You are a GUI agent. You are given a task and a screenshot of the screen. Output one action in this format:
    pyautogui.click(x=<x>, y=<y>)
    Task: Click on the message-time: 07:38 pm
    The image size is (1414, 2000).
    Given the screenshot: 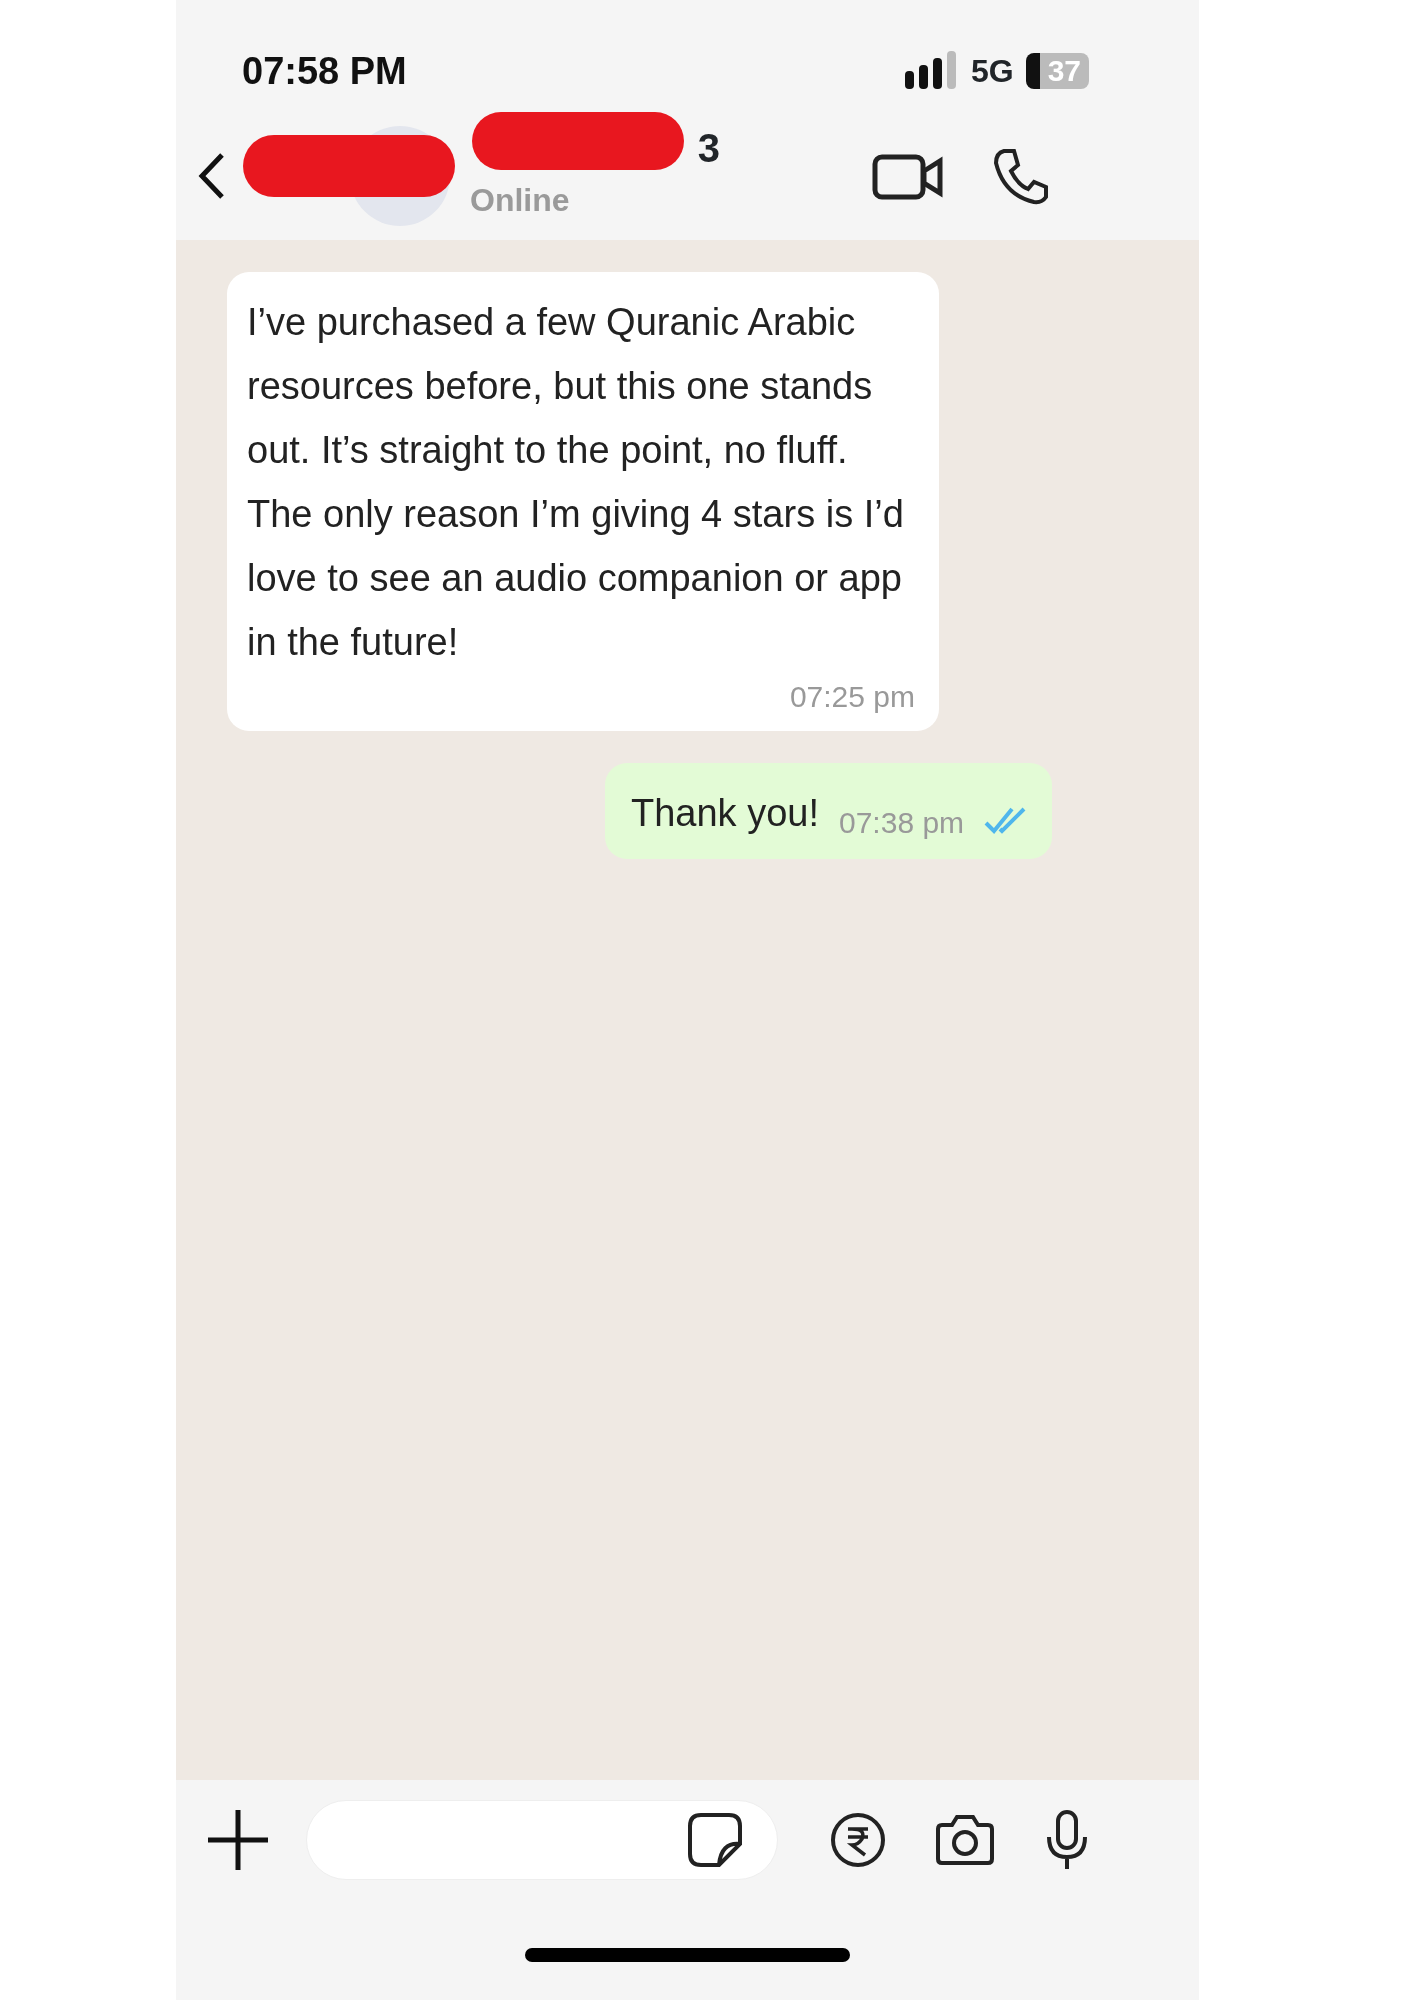 What is the action you would take?
    pyautogui.click(x=902, y=823)
    